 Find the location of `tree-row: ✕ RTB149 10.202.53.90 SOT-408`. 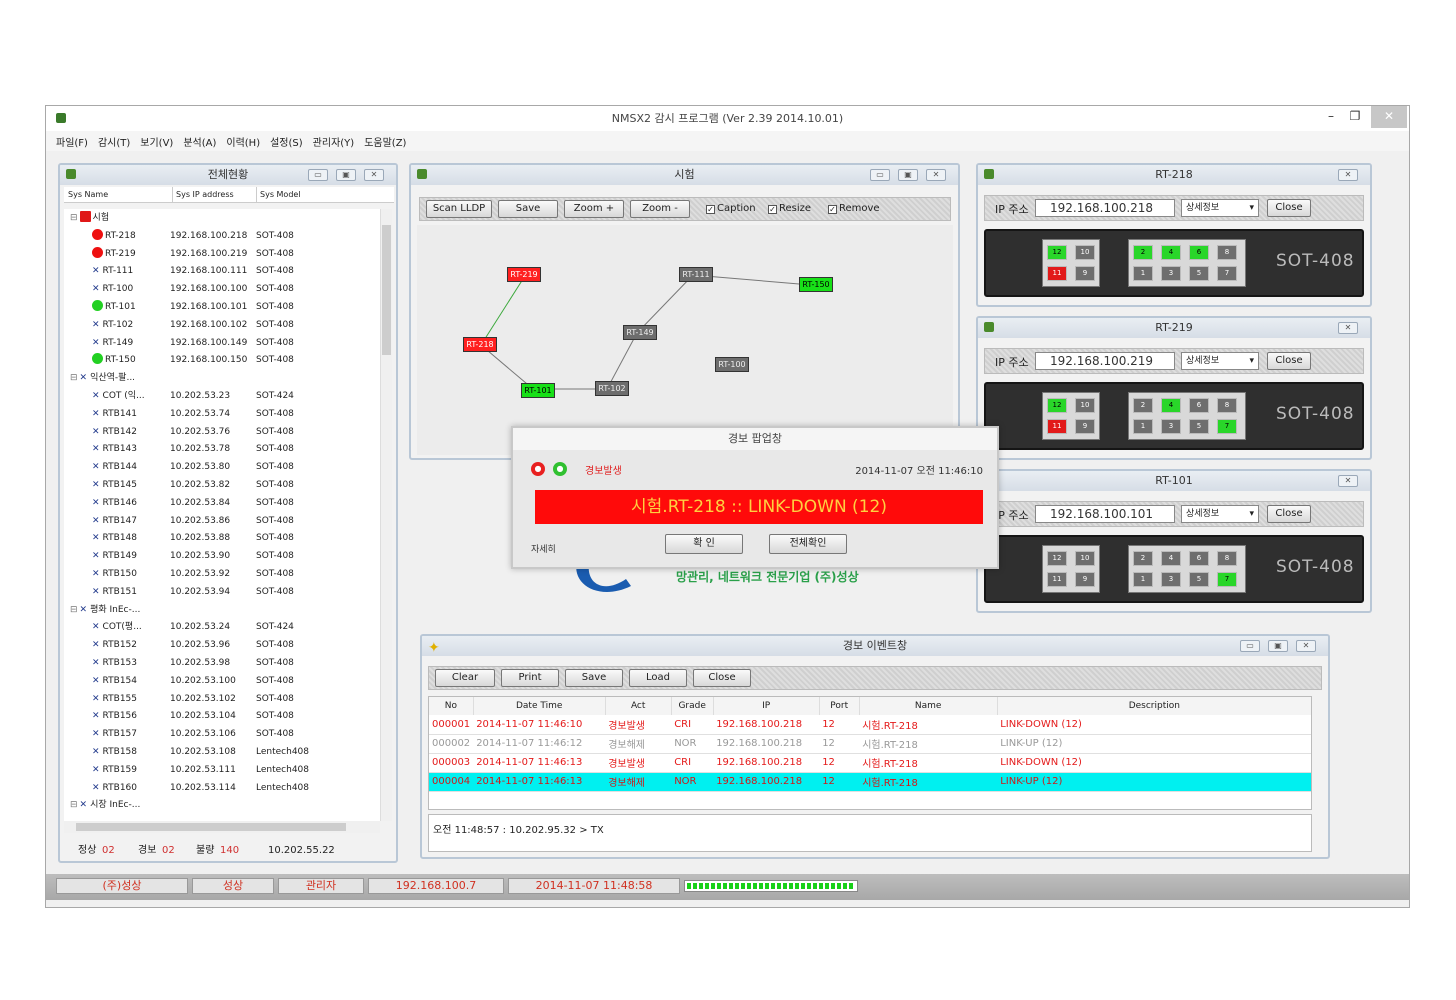

tree-row: ✕ RTB149 10.202.53.90 SOT-408 is located at coordinates (222, 556).